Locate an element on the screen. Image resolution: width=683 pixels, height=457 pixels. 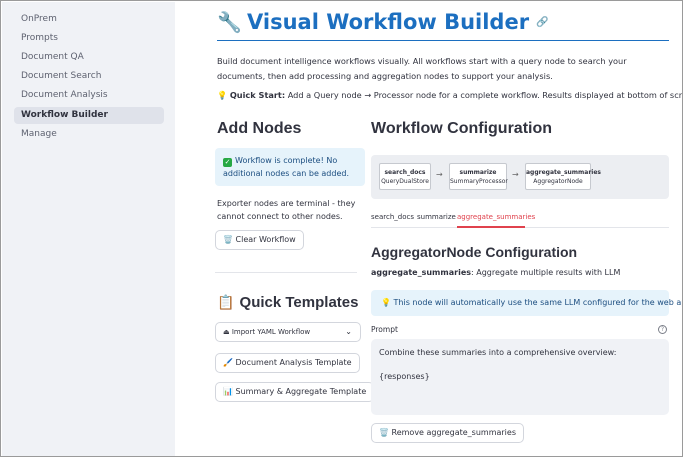
active-tab-indicator is located at coordinates (491, 227).